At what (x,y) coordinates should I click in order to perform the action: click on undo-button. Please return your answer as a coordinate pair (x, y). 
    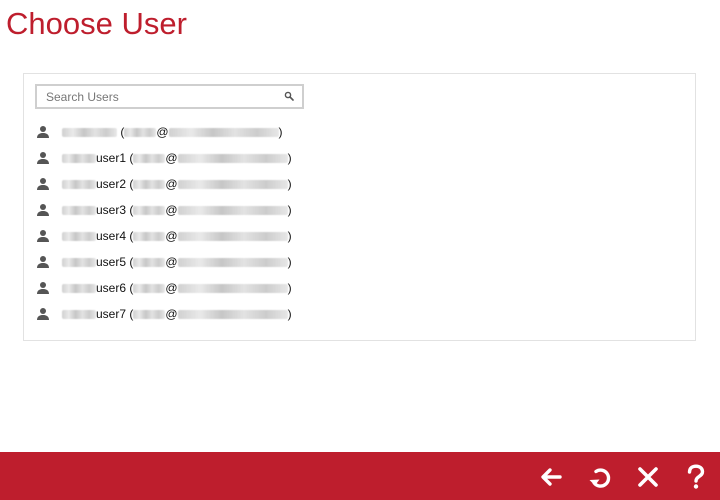
    Looking at the image, I should click on (600, 477).